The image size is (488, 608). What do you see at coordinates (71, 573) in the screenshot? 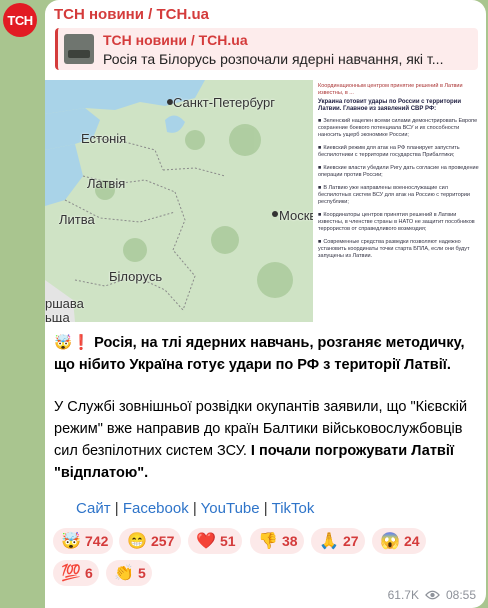
I see `hundred-icon: 💯` at bounding box center [71, 573].